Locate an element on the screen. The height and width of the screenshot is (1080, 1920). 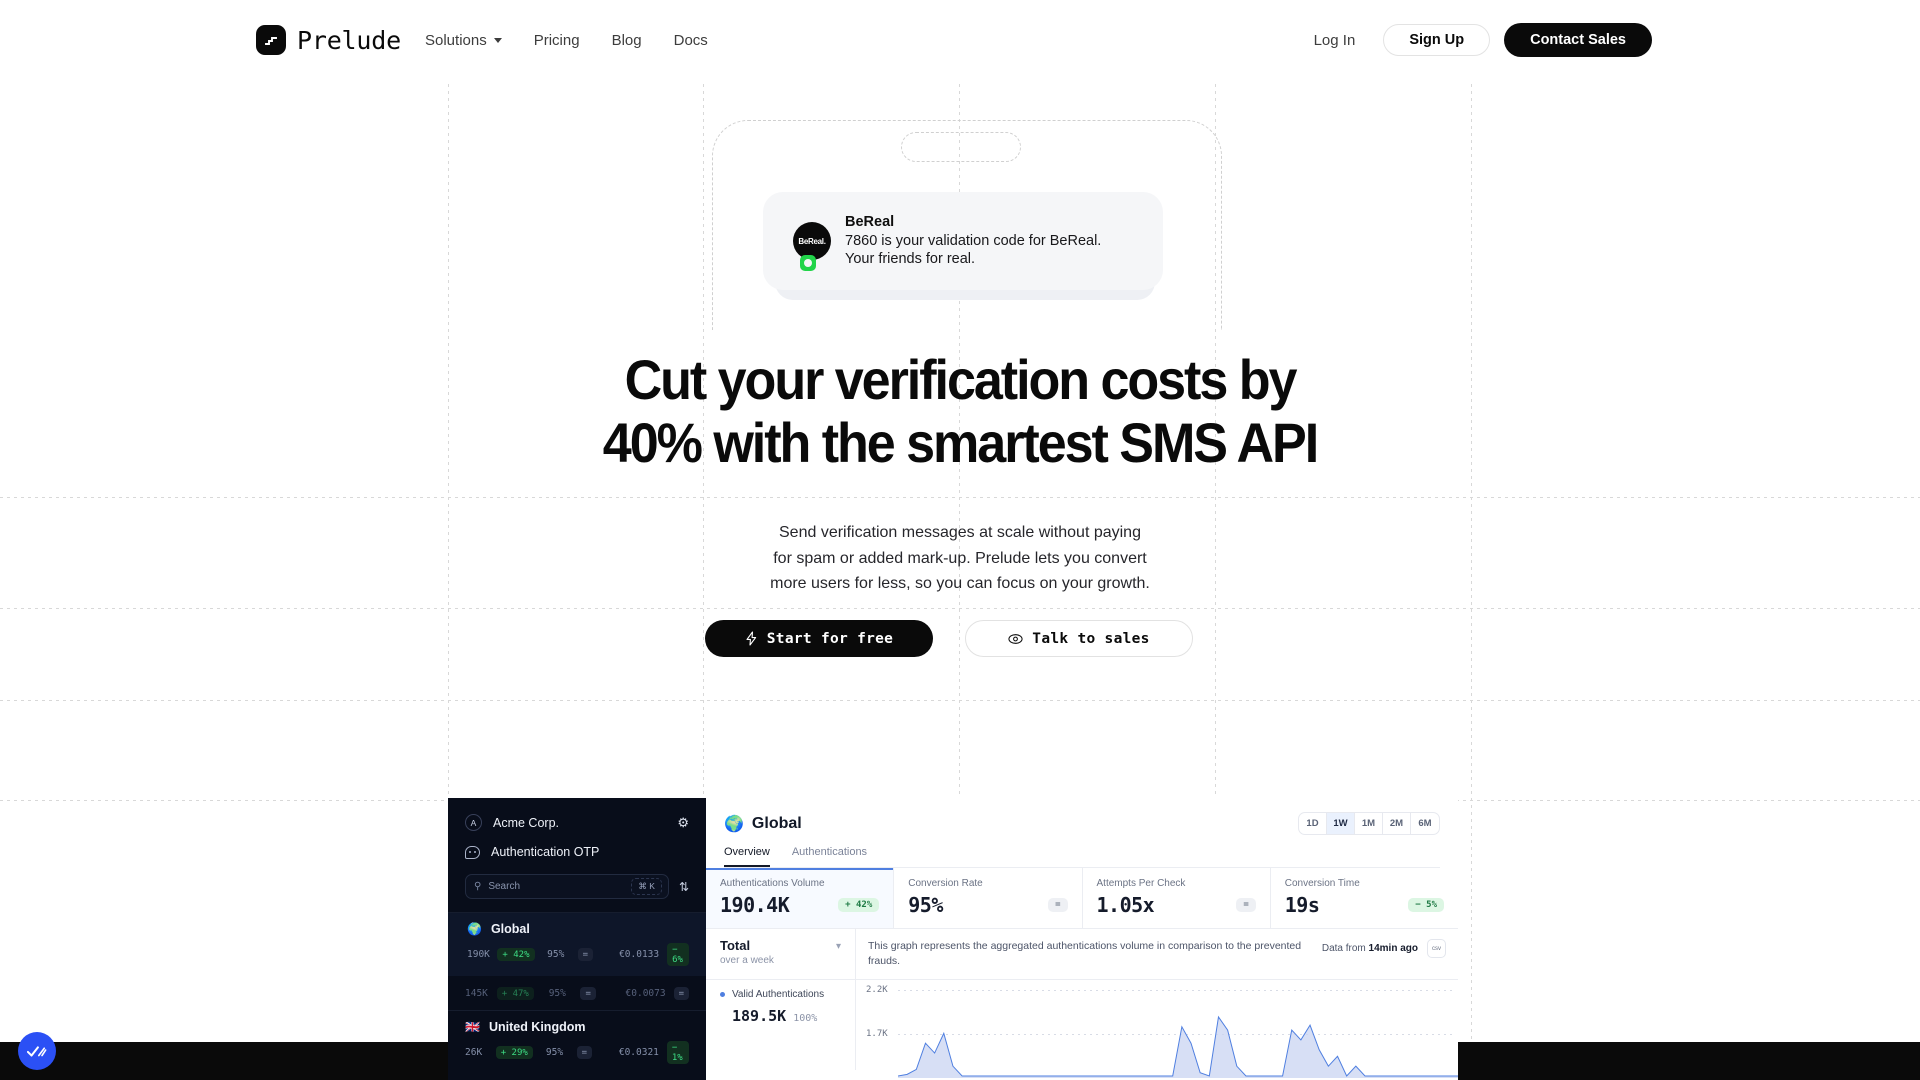
range-6m: 6M is located at coordinates (1425, 823).